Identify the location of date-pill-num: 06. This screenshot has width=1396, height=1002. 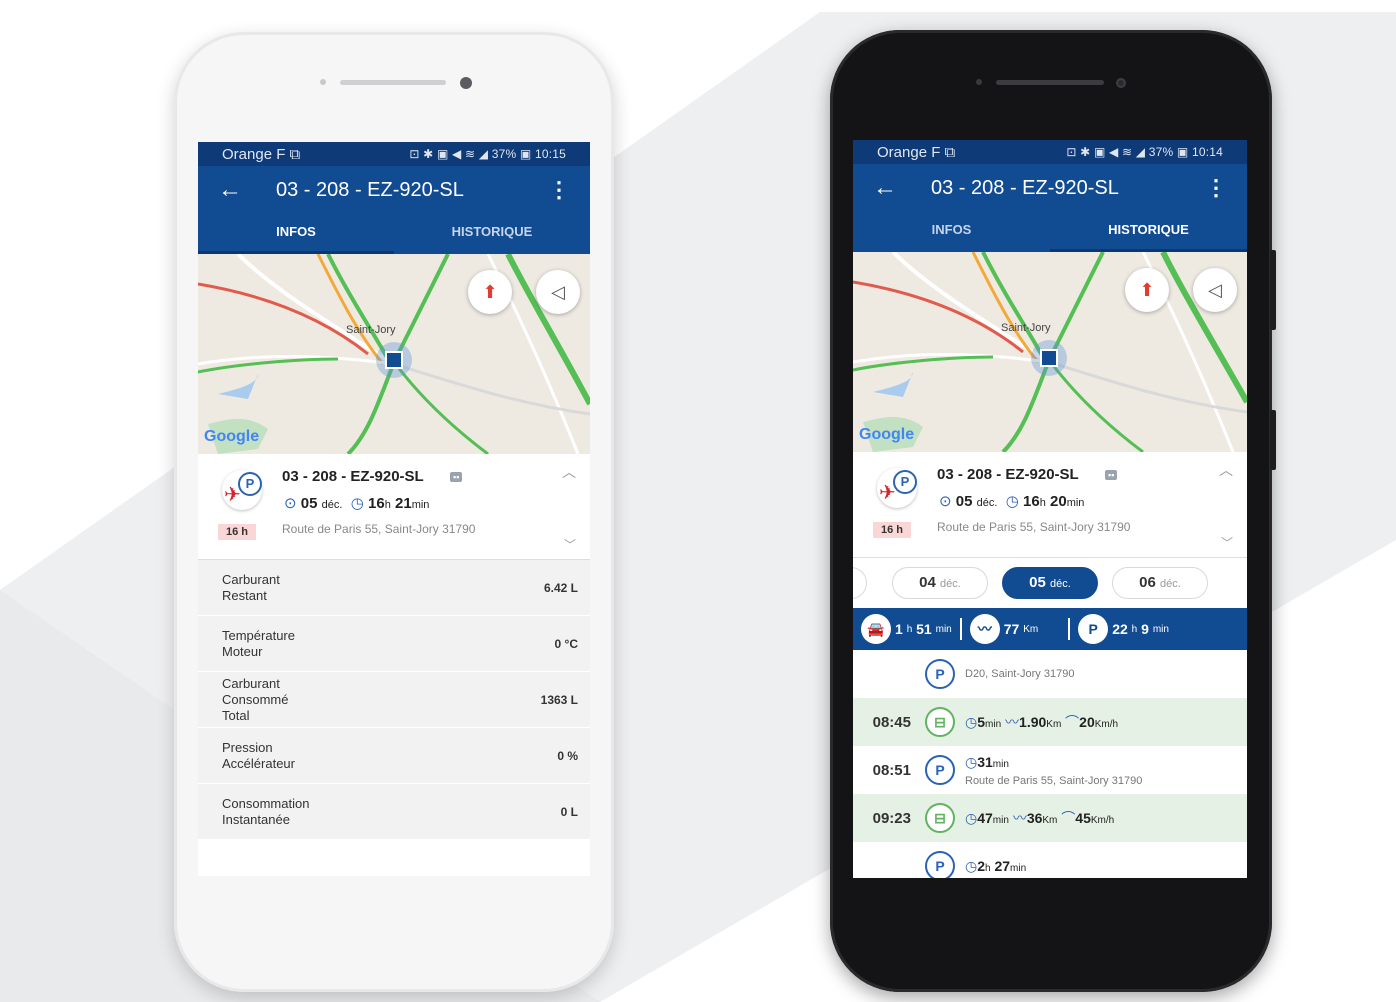
(1147, 582).